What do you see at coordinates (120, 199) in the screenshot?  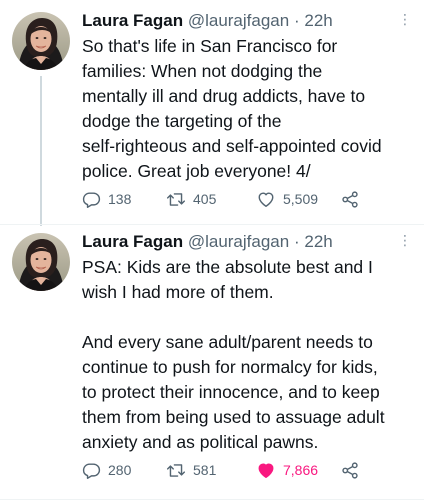 I see `reply-count: 138` at bounding box center [120, 199].